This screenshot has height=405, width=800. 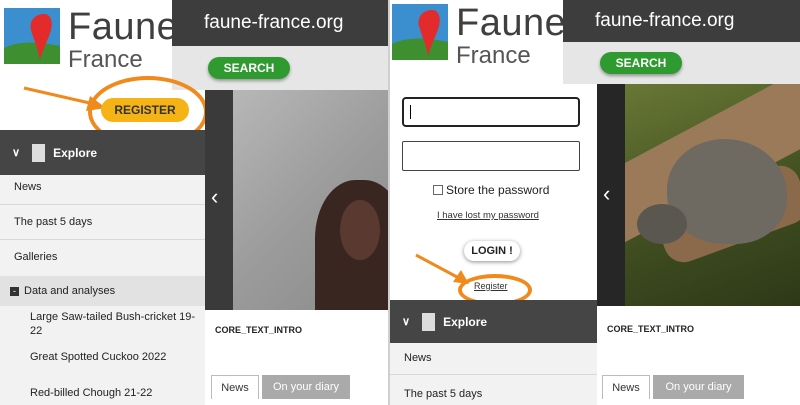 I want to click on sidebar-section-data: - Data and analyses, so click(x=102, y=291).